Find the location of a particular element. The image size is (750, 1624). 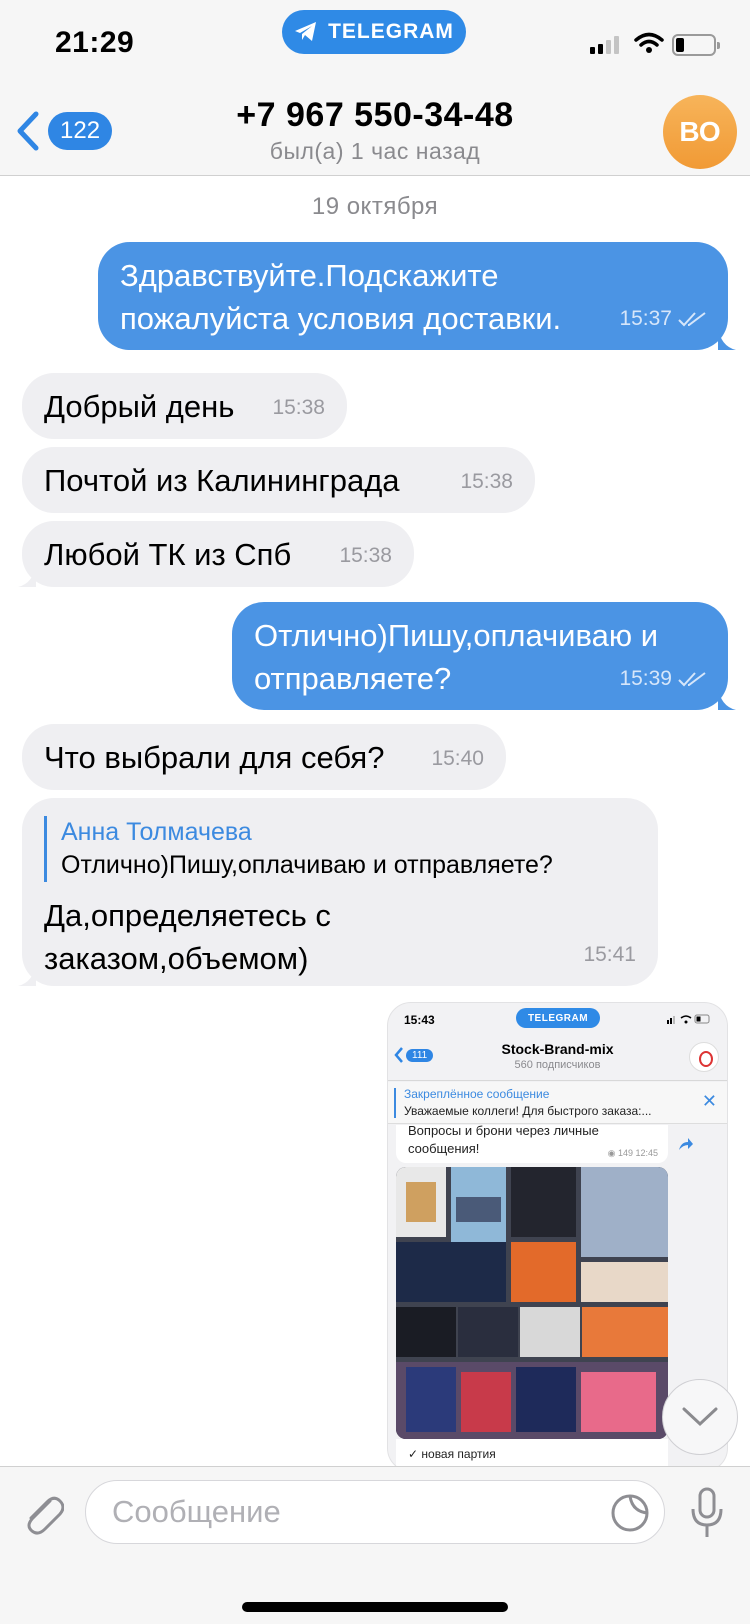

incoming-message: Почтой из Калининграда 15:38 is located at coordinates (278, 480).